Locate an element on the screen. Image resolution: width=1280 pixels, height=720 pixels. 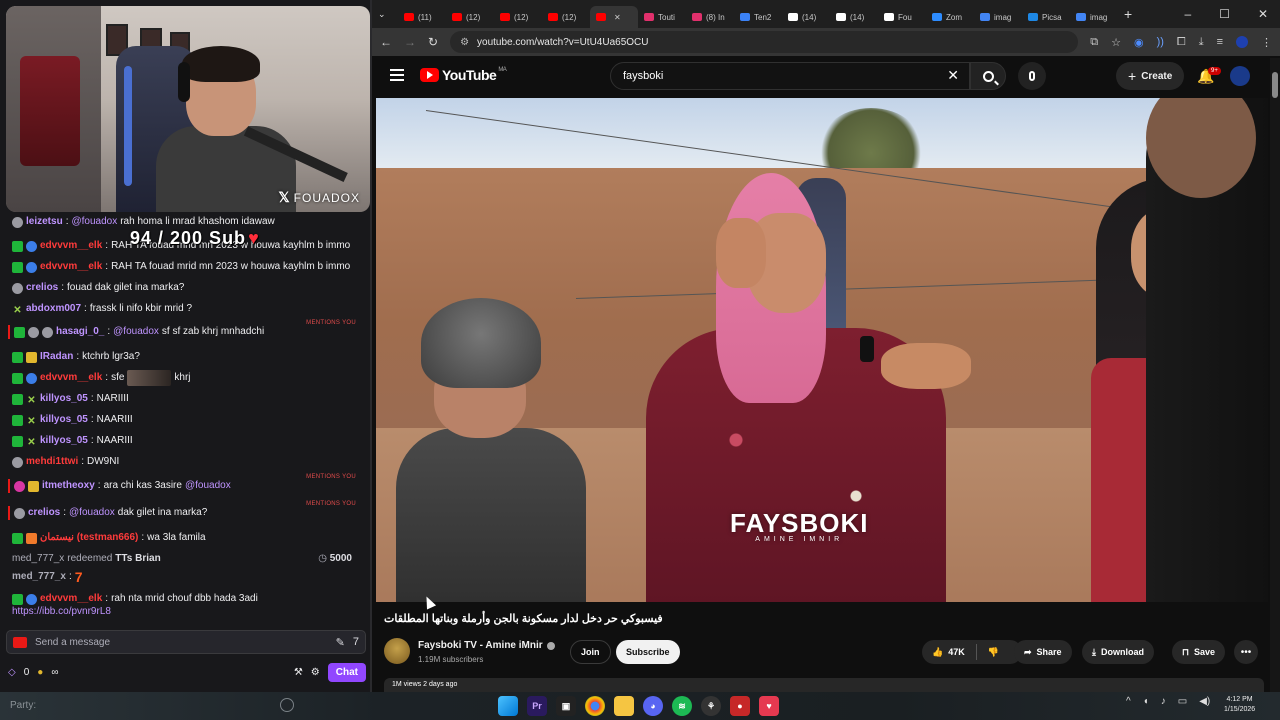
chat-username: med_777_x is located at coordinates (39, 577).